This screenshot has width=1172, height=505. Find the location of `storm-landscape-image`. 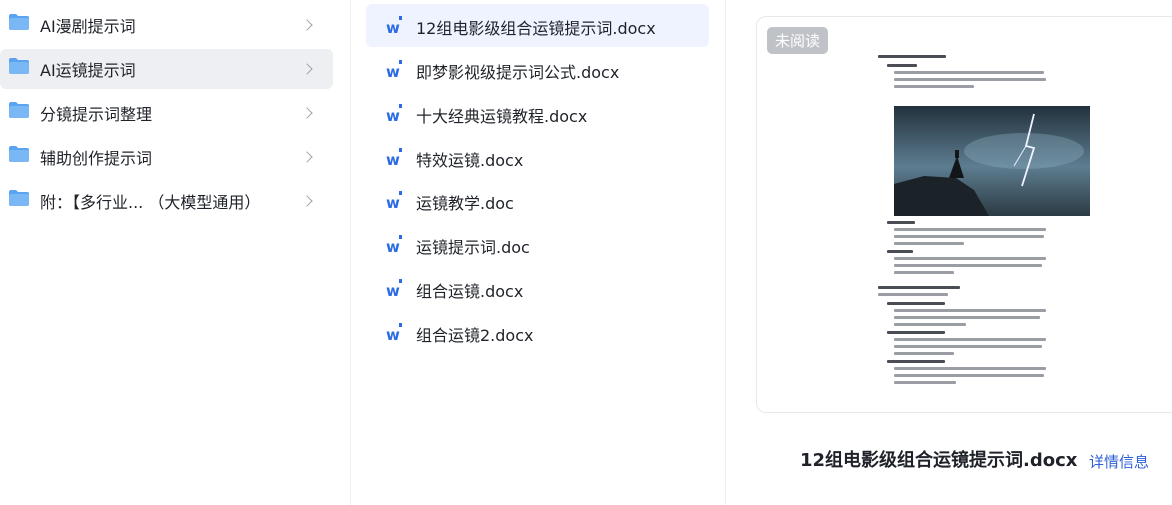

storm-landscape-image is located at coordinates (992, 161).